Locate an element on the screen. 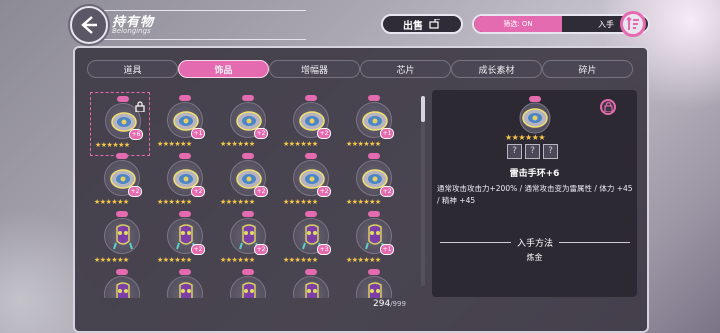 This screenshot has height=333, width=720. tab-label: 道具 is located at coordinates (132, 70).